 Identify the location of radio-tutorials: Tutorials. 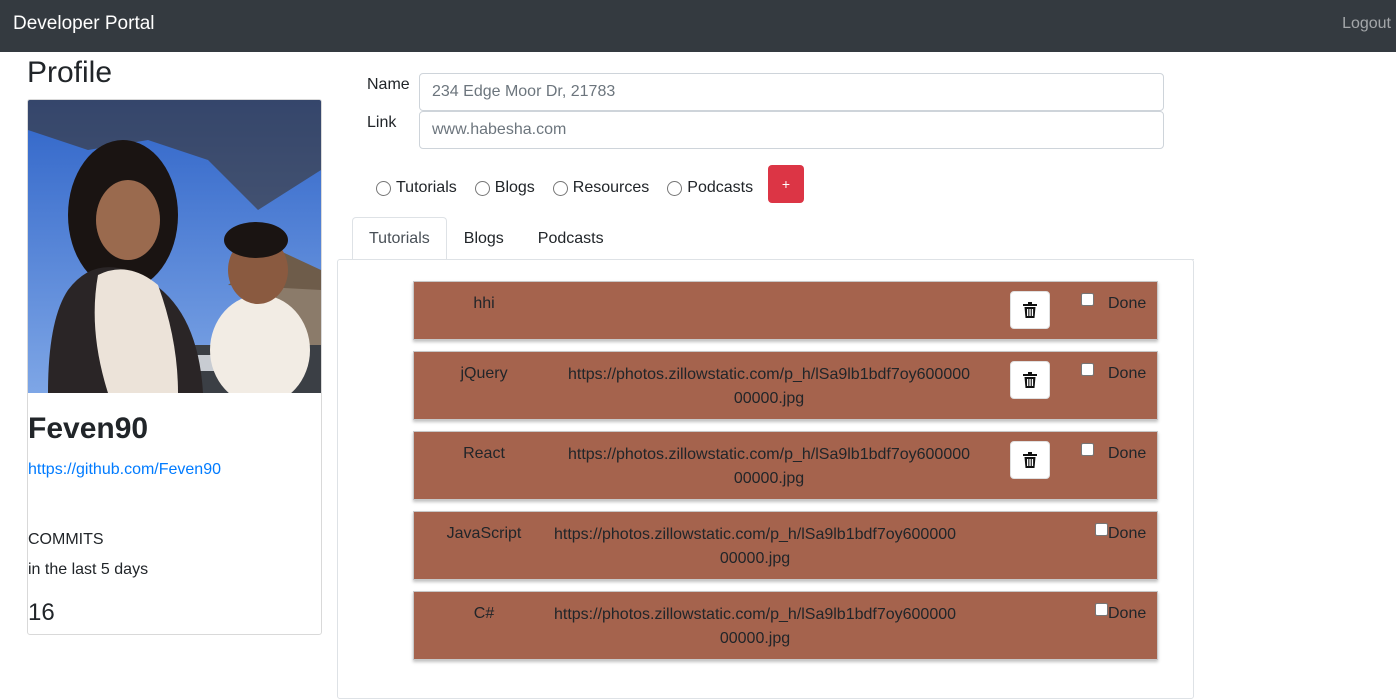
(416, 188).